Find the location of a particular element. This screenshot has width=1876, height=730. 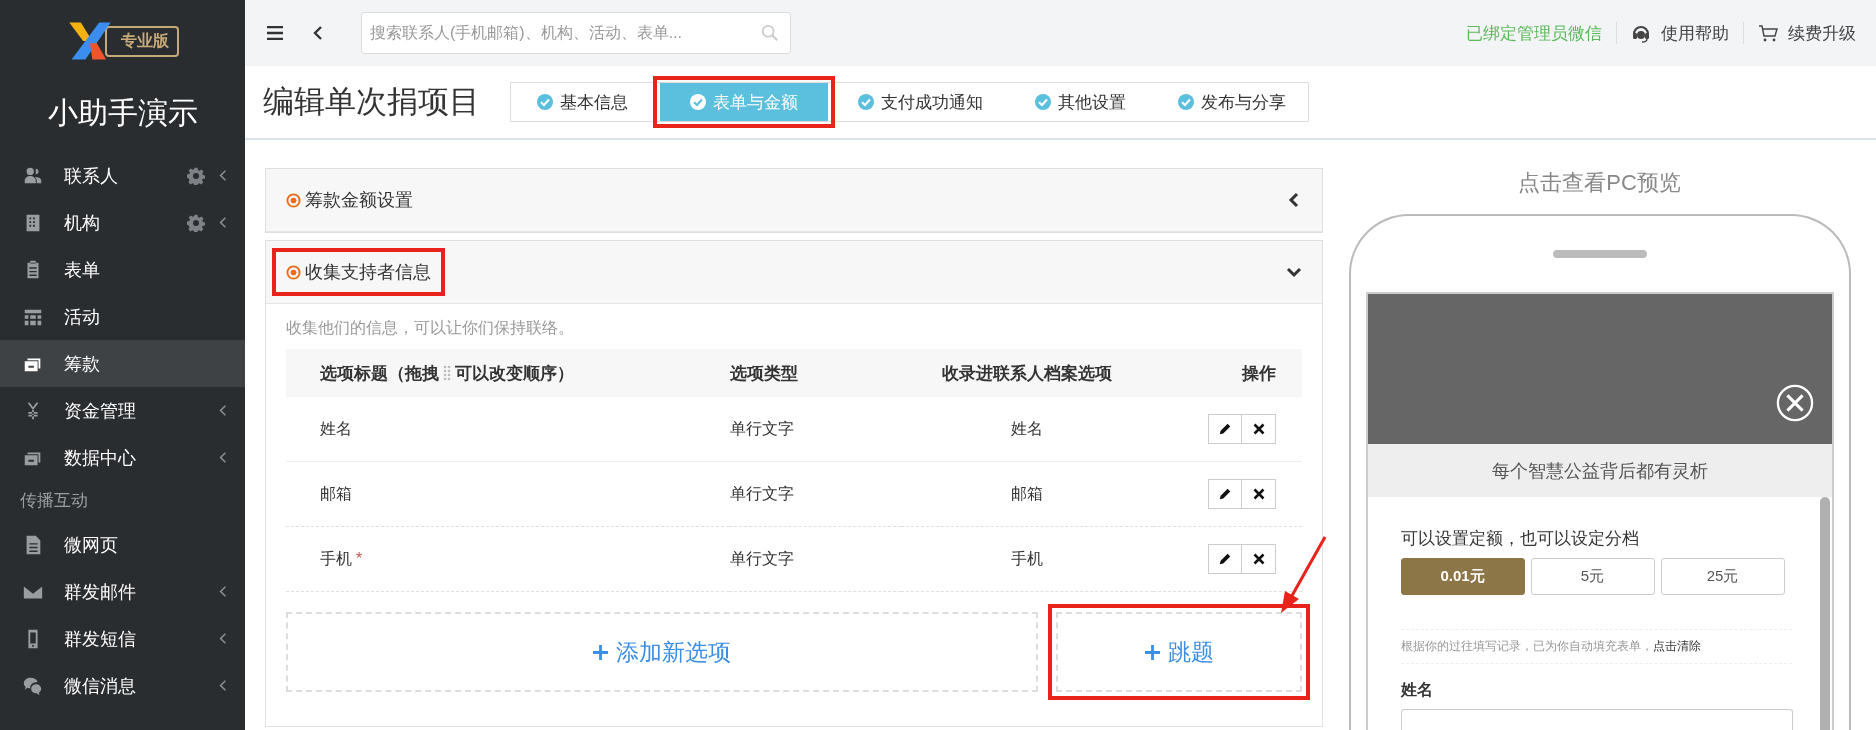

sidebar-label: 联系人 is located at coordinates (91, 176).